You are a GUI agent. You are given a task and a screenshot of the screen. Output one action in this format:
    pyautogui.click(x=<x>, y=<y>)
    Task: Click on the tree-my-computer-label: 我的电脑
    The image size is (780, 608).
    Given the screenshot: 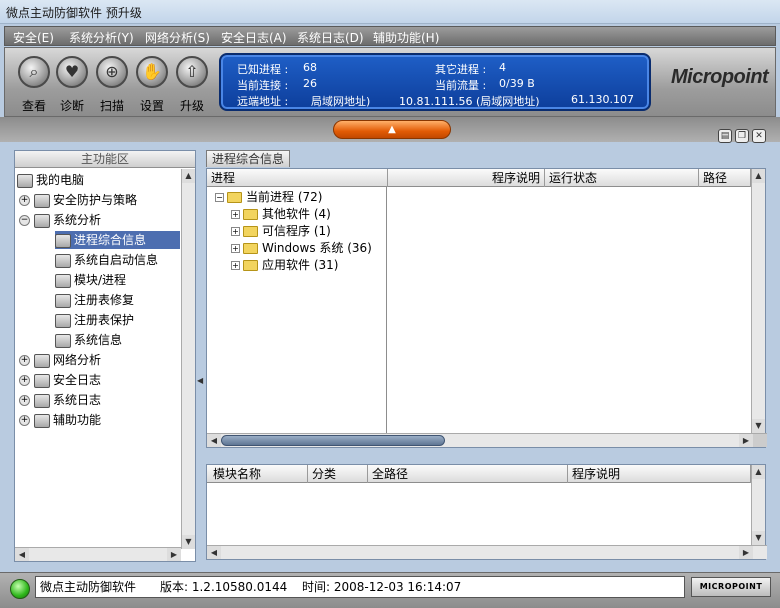 What is the action you would take?
    pyautogui.click(x=60, y=180)
    